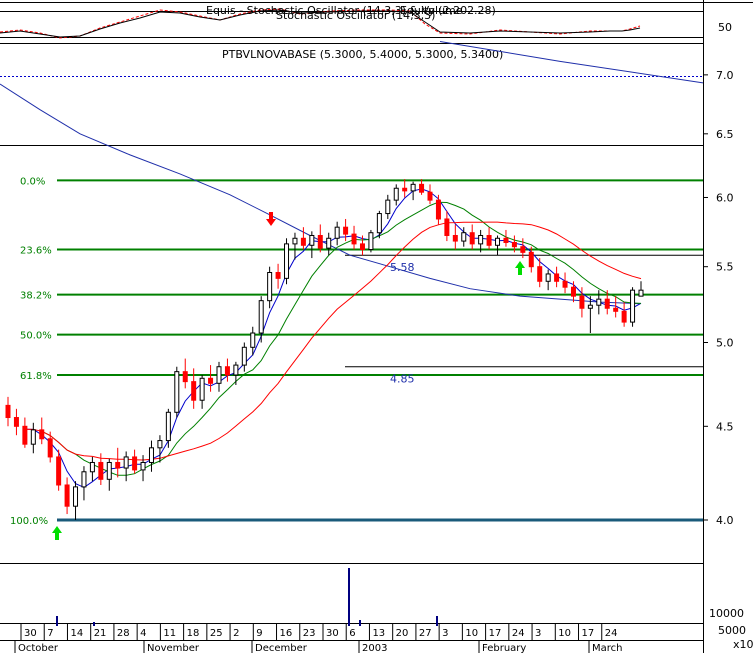 The width and height of the screenshot is (753, 653). What do you see at coordinates (30, 633) in the screenshot?
I see `date-tick-label: 30` at bounding box center [30, 633].